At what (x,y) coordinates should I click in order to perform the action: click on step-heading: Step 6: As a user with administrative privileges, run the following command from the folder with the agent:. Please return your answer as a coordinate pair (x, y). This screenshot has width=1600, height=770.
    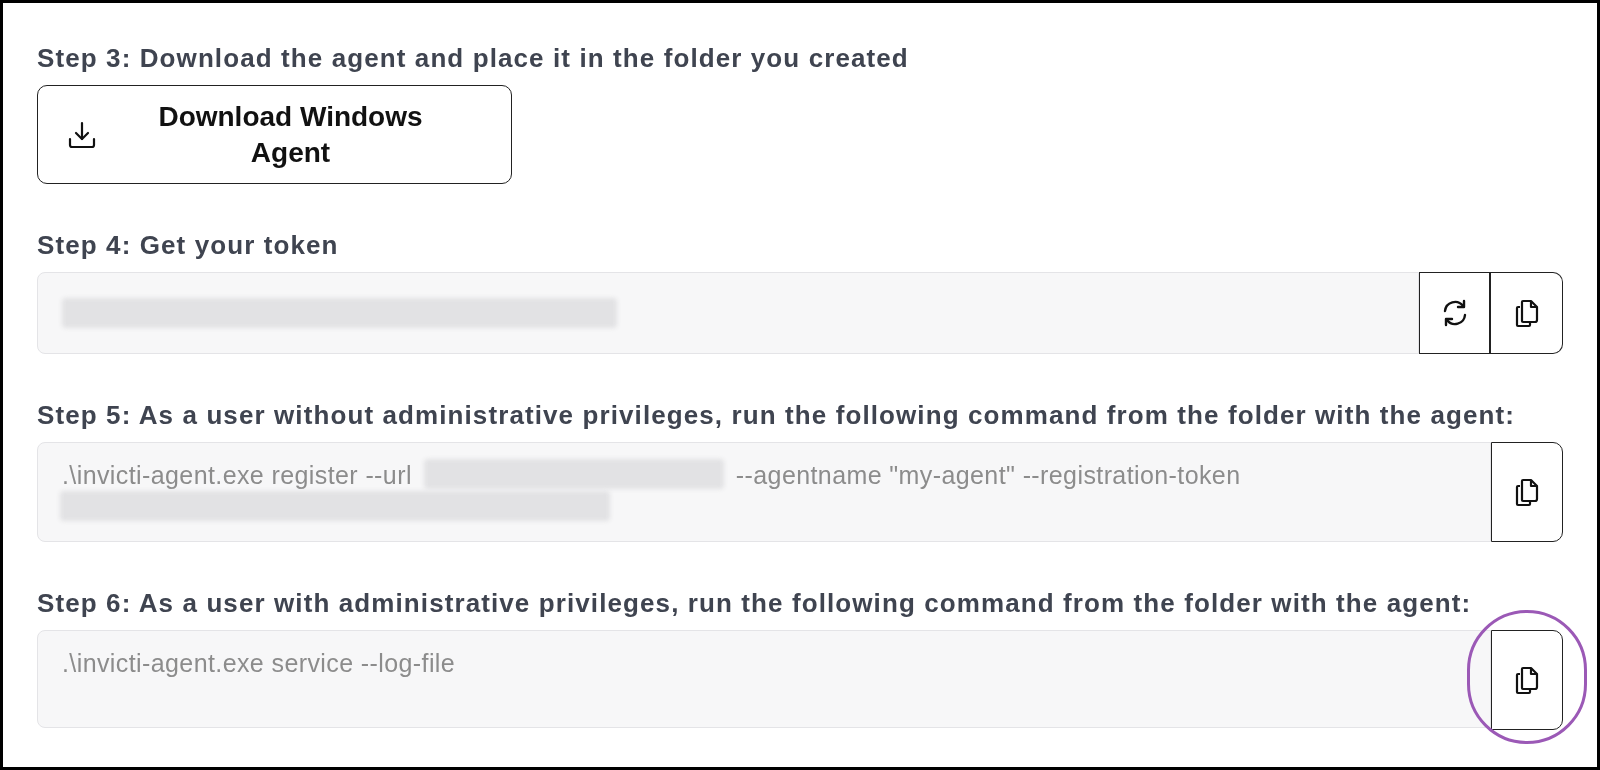
    Looking at the image, I should click on (755, 603).